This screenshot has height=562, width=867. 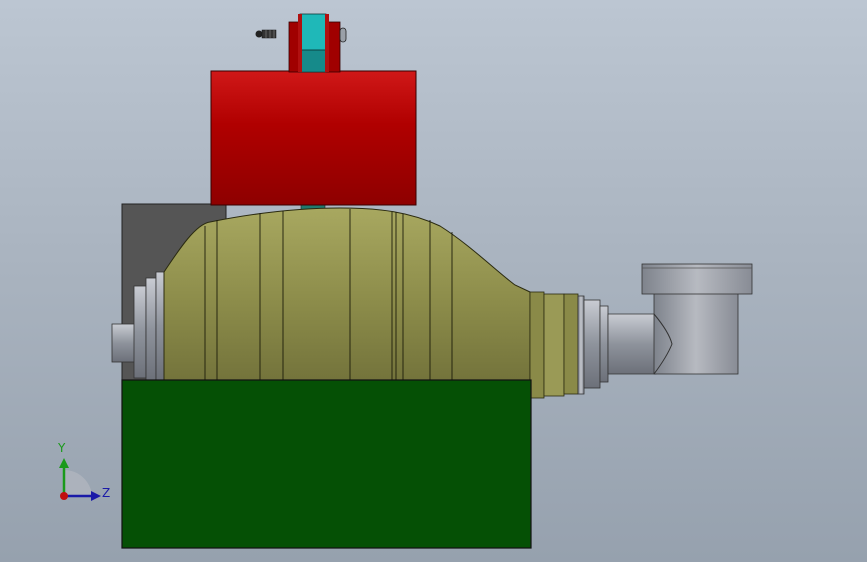 What do you see at coordinates (347, 303) in the screenshot?
I see `pump-casing` at bounding box center [347, 303].